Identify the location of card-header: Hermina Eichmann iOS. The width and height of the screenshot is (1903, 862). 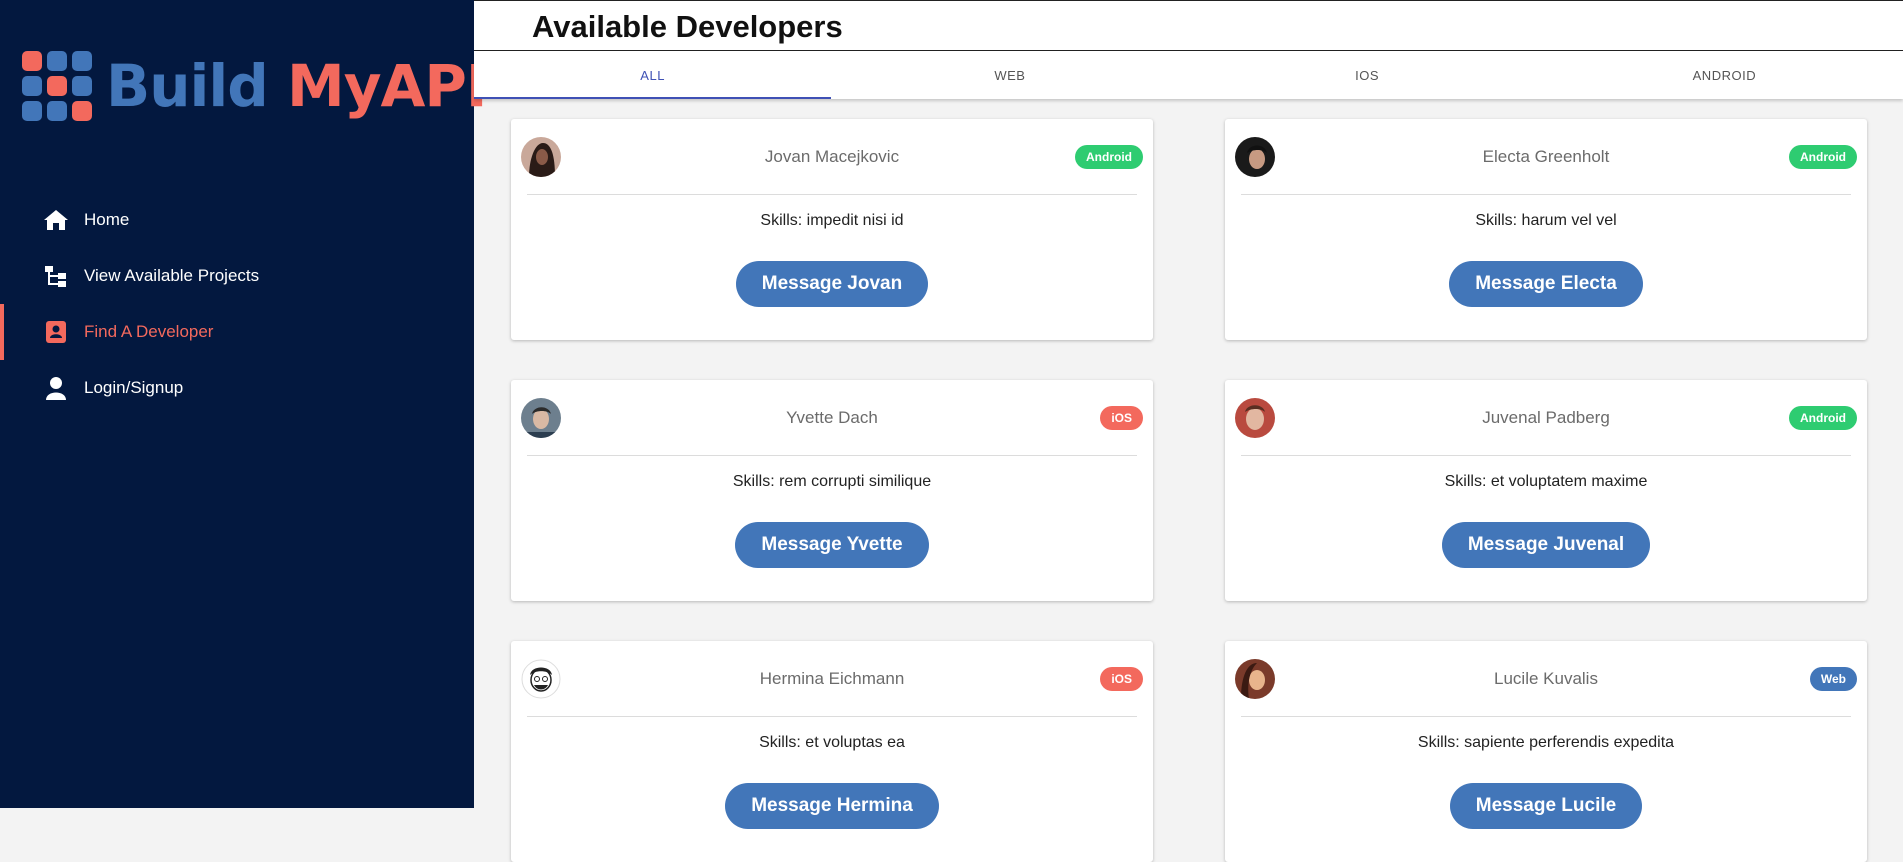
(832, 679).